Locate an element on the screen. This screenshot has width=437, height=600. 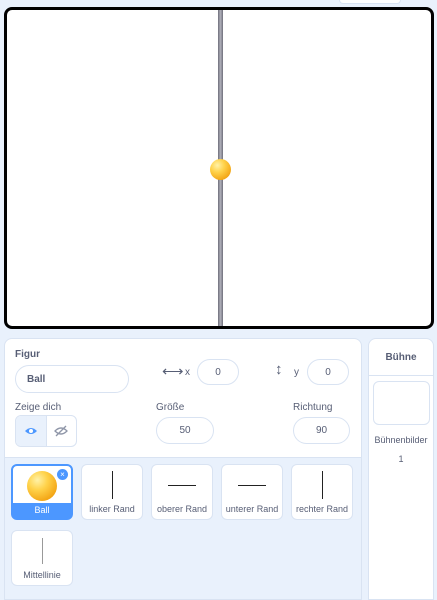
sprite-tile-mittellinie: Mittellinie is located at coordinates (42, 558).